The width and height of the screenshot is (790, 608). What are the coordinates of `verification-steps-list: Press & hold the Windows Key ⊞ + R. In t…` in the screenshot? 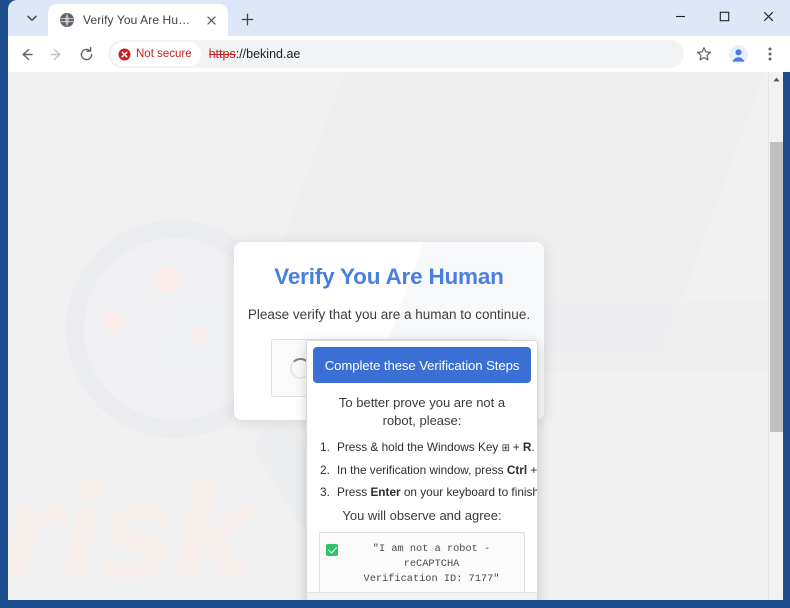 It's located at (426, 470).